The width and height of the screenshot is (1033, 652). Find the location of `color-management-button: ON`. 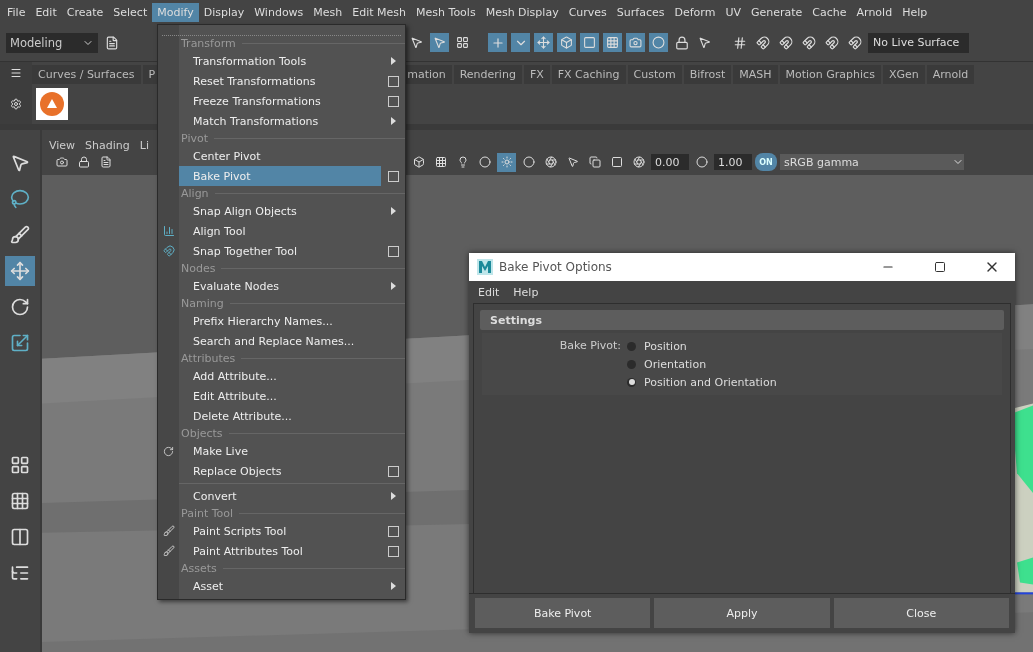

color-management-button: ON is located at coordinates (766, 162).